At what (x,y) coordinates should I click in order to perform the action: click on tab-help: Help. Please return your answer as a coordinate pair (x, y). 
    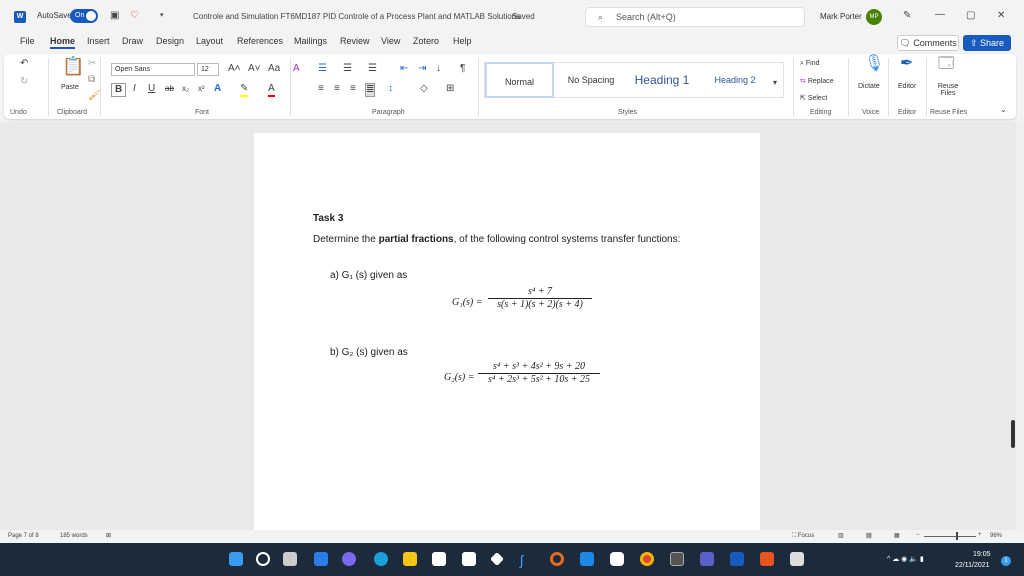
    Looking at the image, I should click on (462, 41).